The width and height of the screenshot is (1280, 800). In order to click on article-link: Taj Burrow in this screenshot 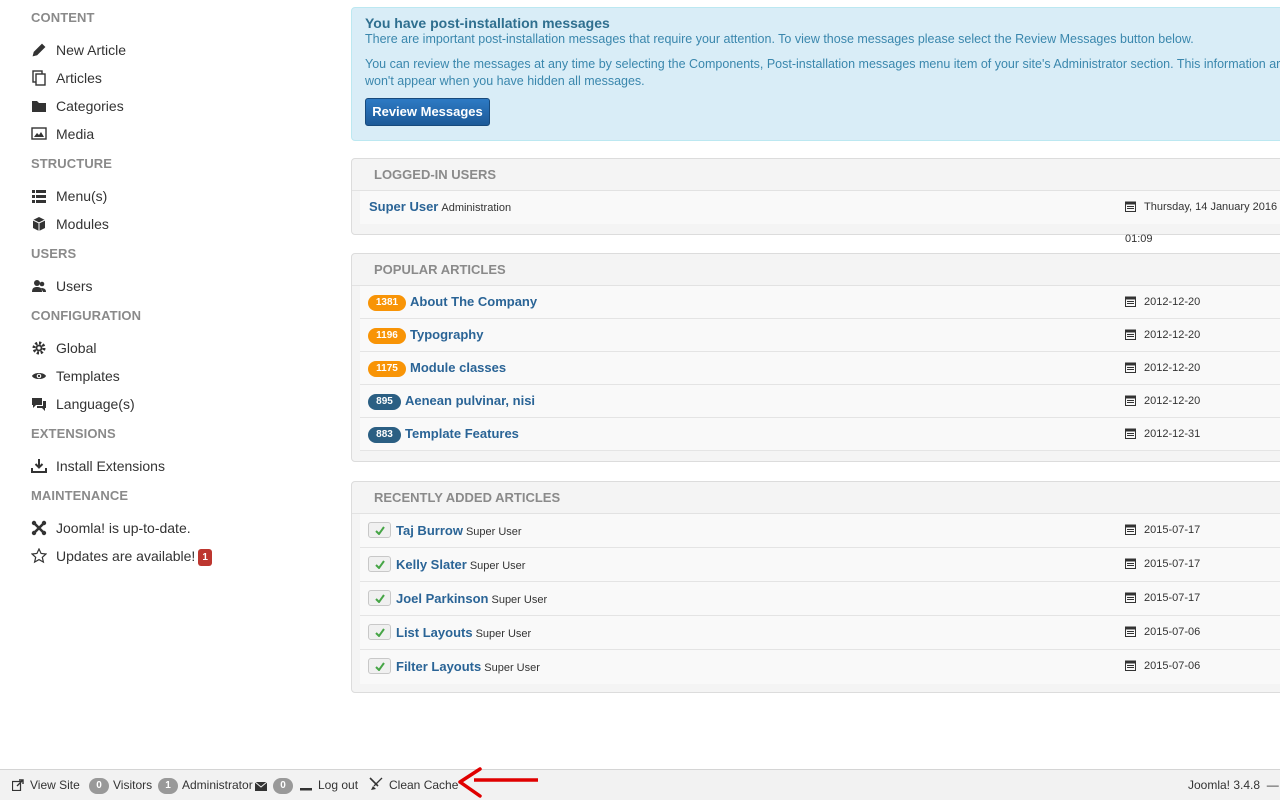, I will do `click(429, 530)`.